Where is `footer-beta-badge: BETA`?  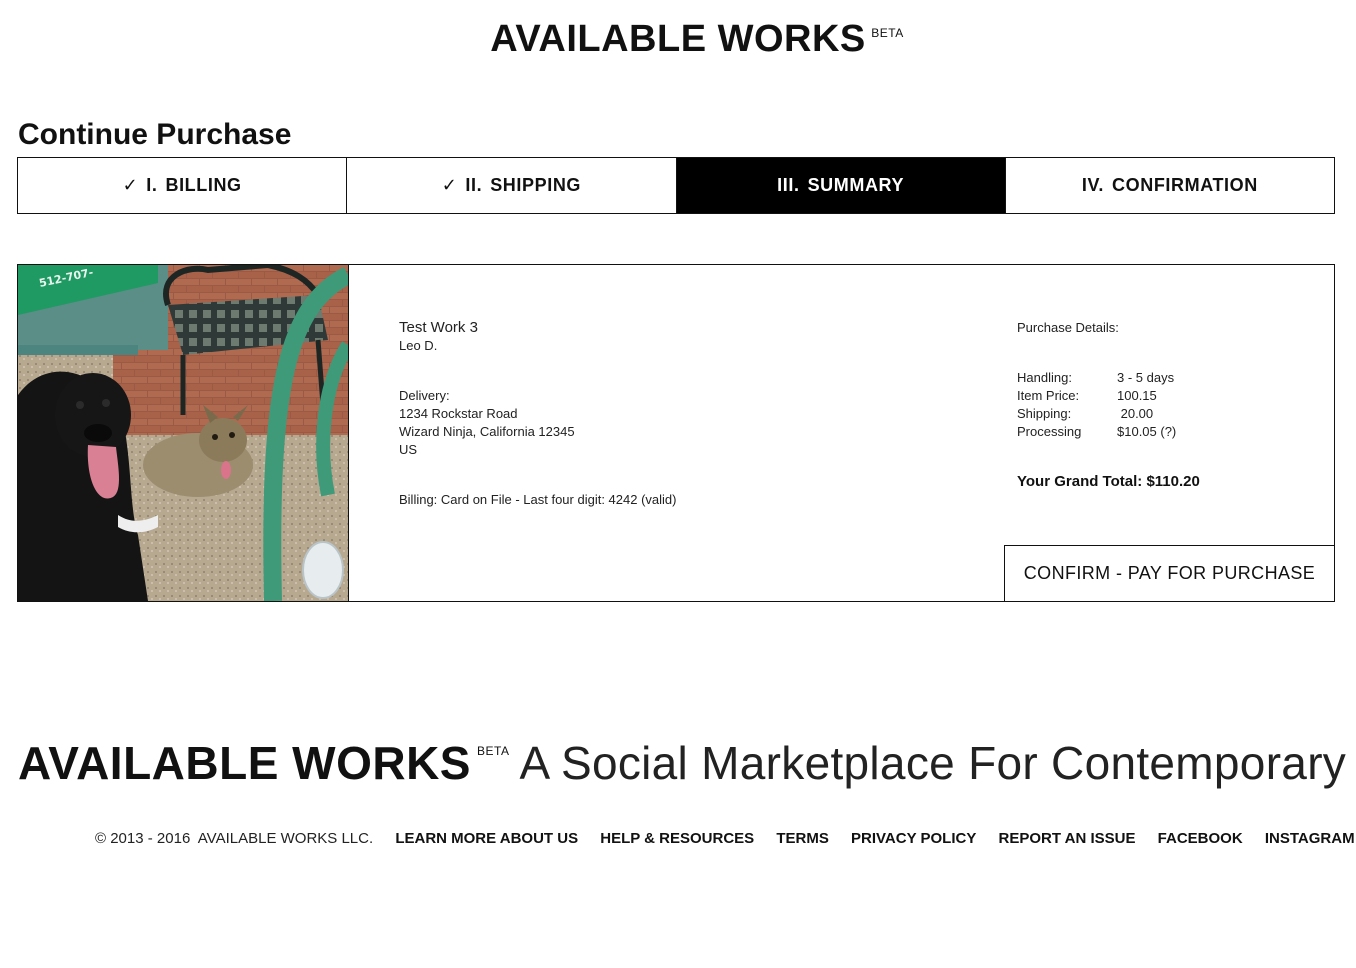
footer-beta-badge: BETA is located at coordinates (493, 751).